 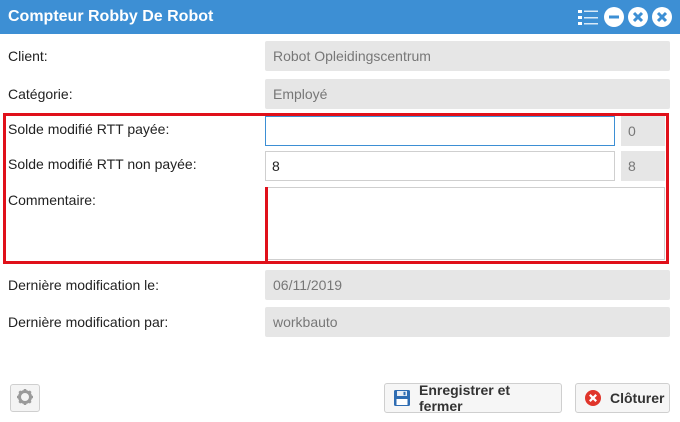 I want to click on cancel-circle-icon, so click(x=593, y=398).